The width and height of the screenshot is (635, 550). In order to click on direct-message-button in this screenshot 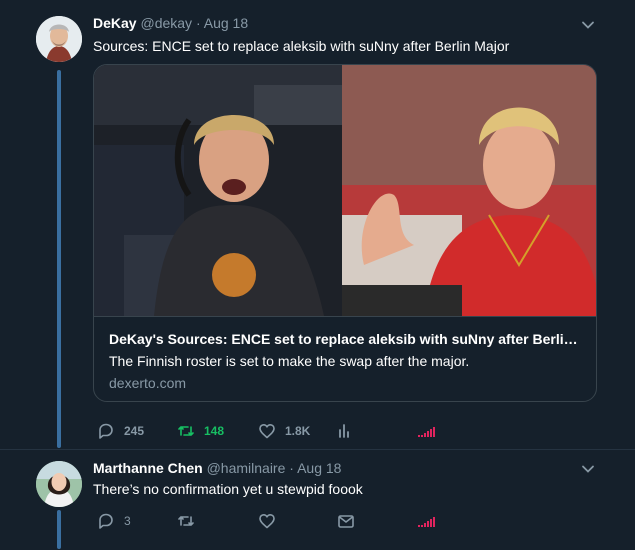, I will do `click(346, 521)`.